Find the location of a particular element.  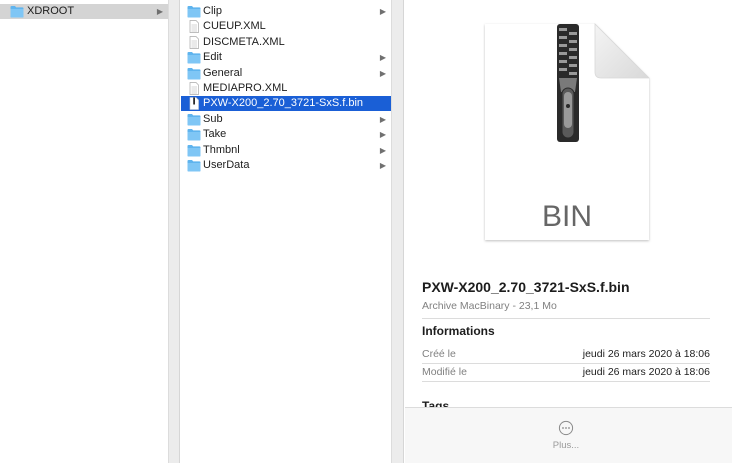

row-label: PXW-X200_2.70_3721-SxS.f.bin is located at coordinates (283, 103).